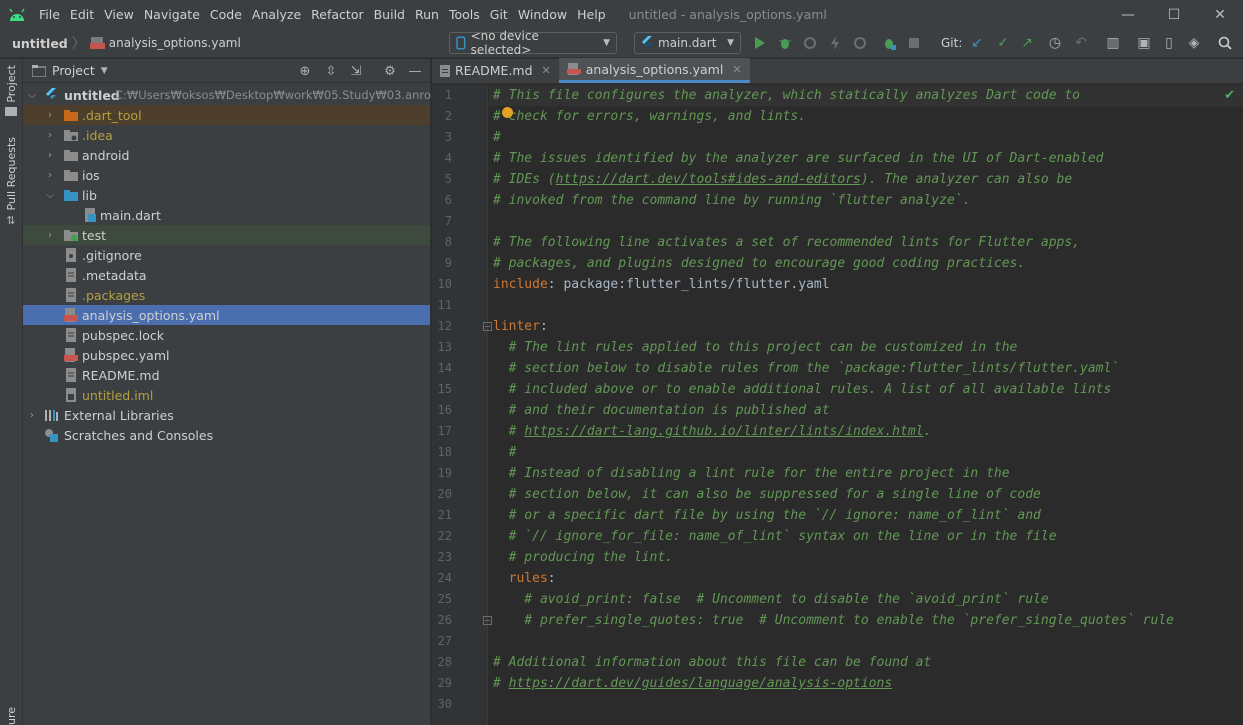 This screenshot has height=725, width=1243. I want to click on git-label: Git:, so click(952, 43).